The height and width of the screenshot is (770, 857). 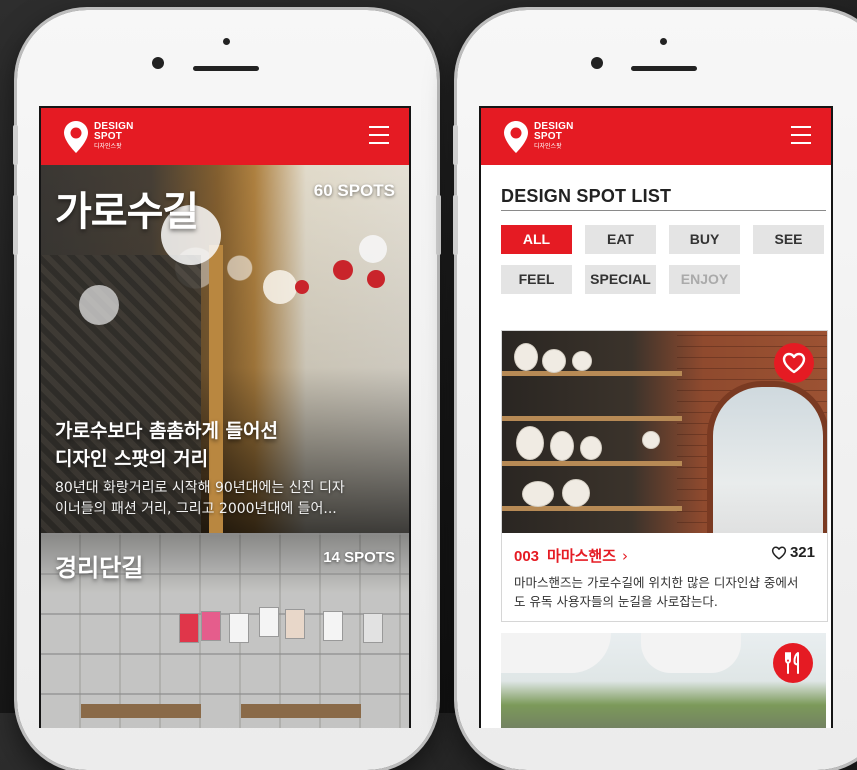 I want to click on description-line-2: 도 유독 사용자들의 눈길을 사로잡는다., so click(x=616, y=601).